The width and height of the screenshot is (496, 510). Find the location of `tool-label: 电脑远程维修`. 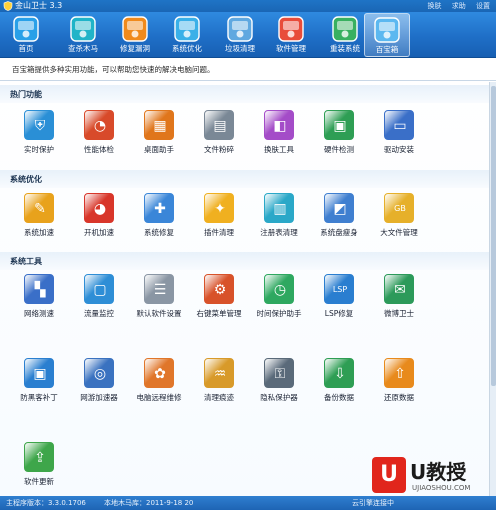

tool-label: 电脑远程维修 is located at coordinates (159, 397).